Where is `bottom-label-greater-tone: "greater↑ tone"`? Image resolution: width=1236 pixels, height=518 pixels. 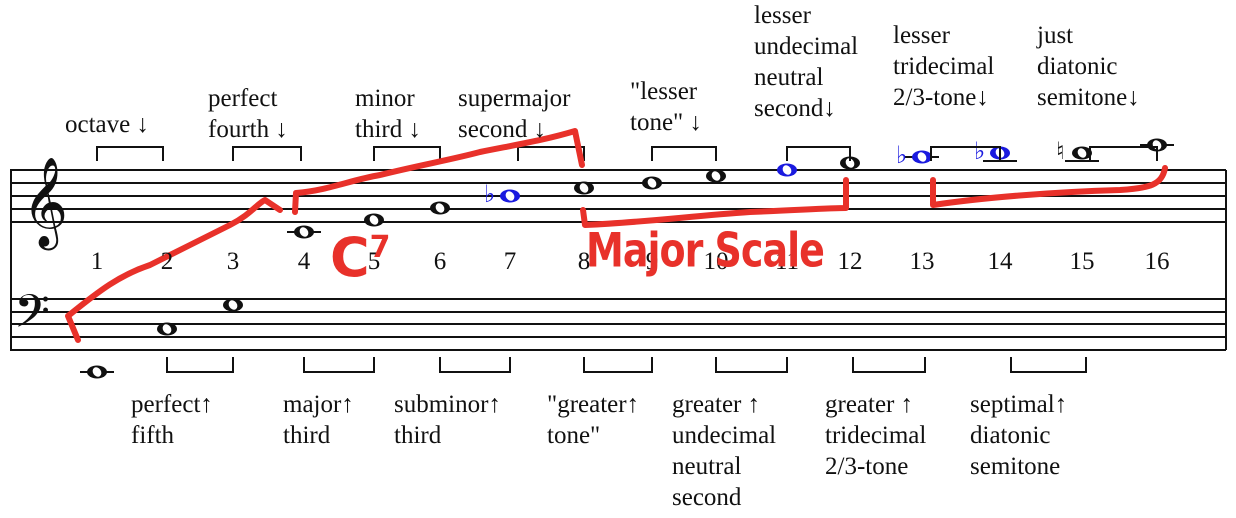 bottom-label-greater-tone: "greater↑ tone" is located at coordinates (593, 420).